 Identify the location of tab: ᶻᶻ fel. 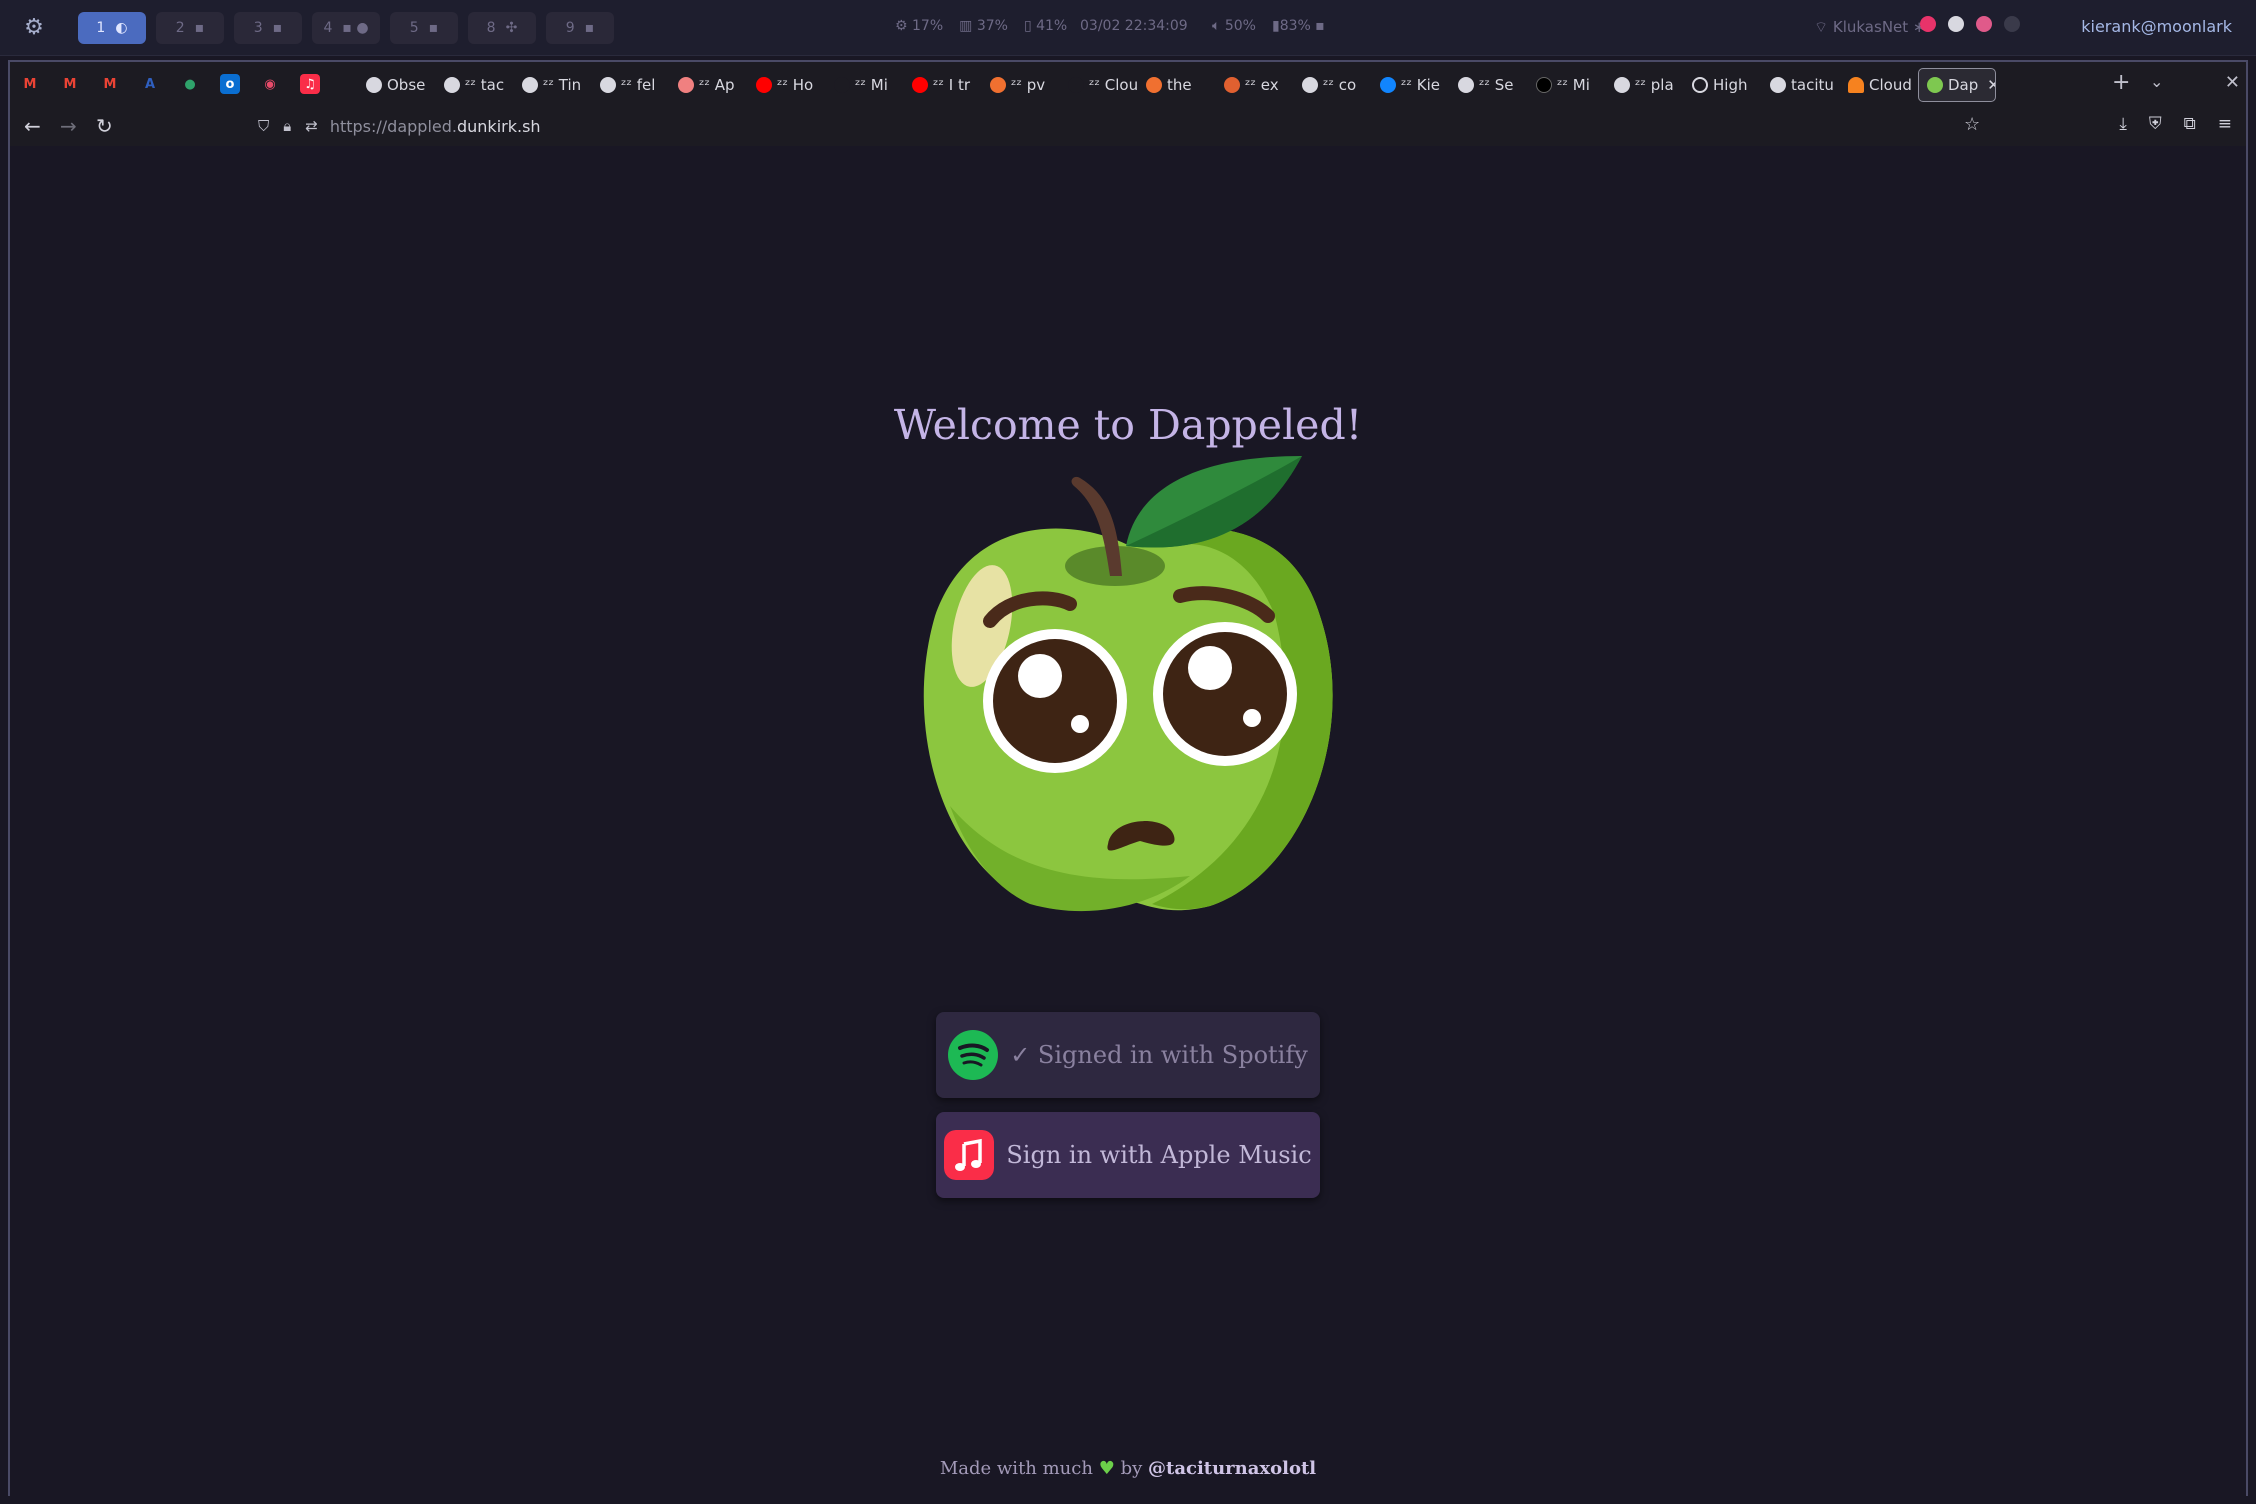
(631, 85).